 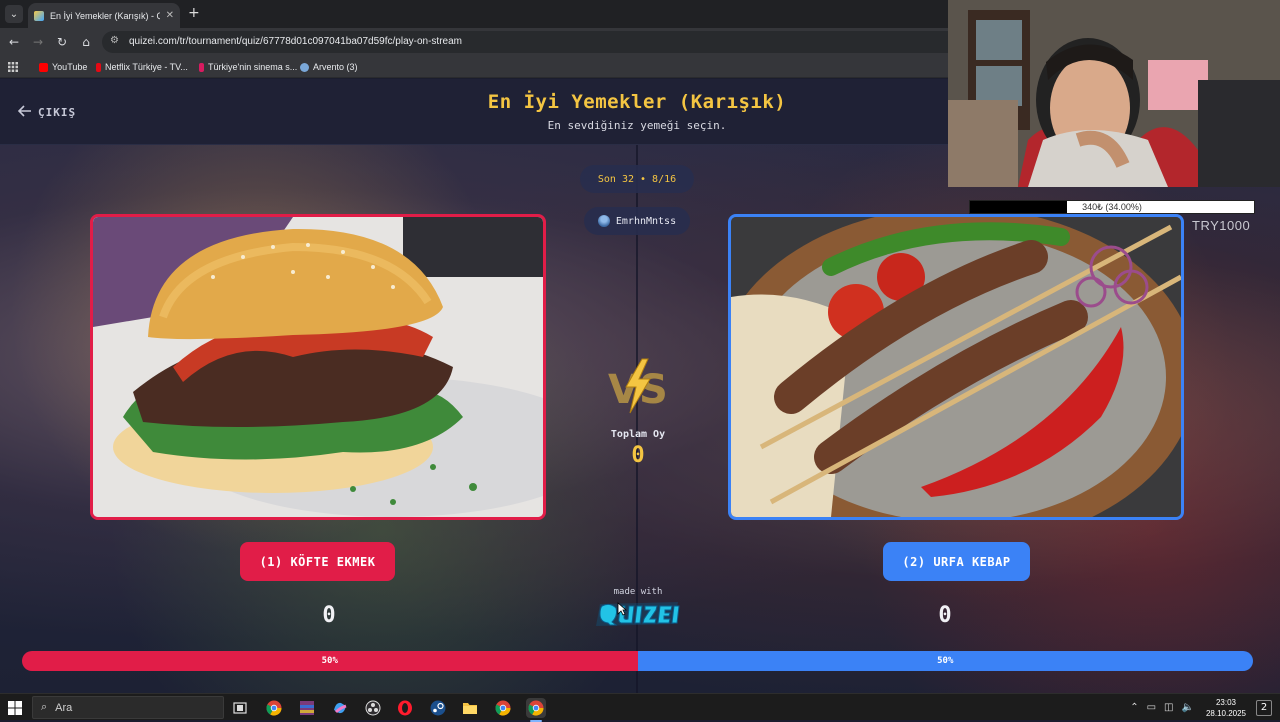 What do you see at coordinates (1225, 702) in the screenshot?
I see `clock-time: 23:03` at bounding box center [1225, 702].